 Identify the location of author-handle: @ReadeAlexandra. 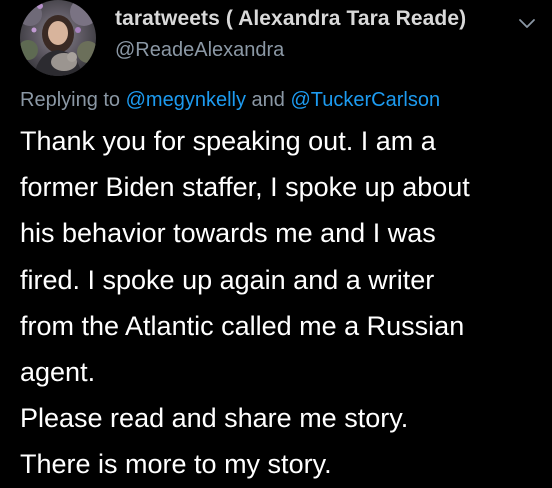
(313, 50).